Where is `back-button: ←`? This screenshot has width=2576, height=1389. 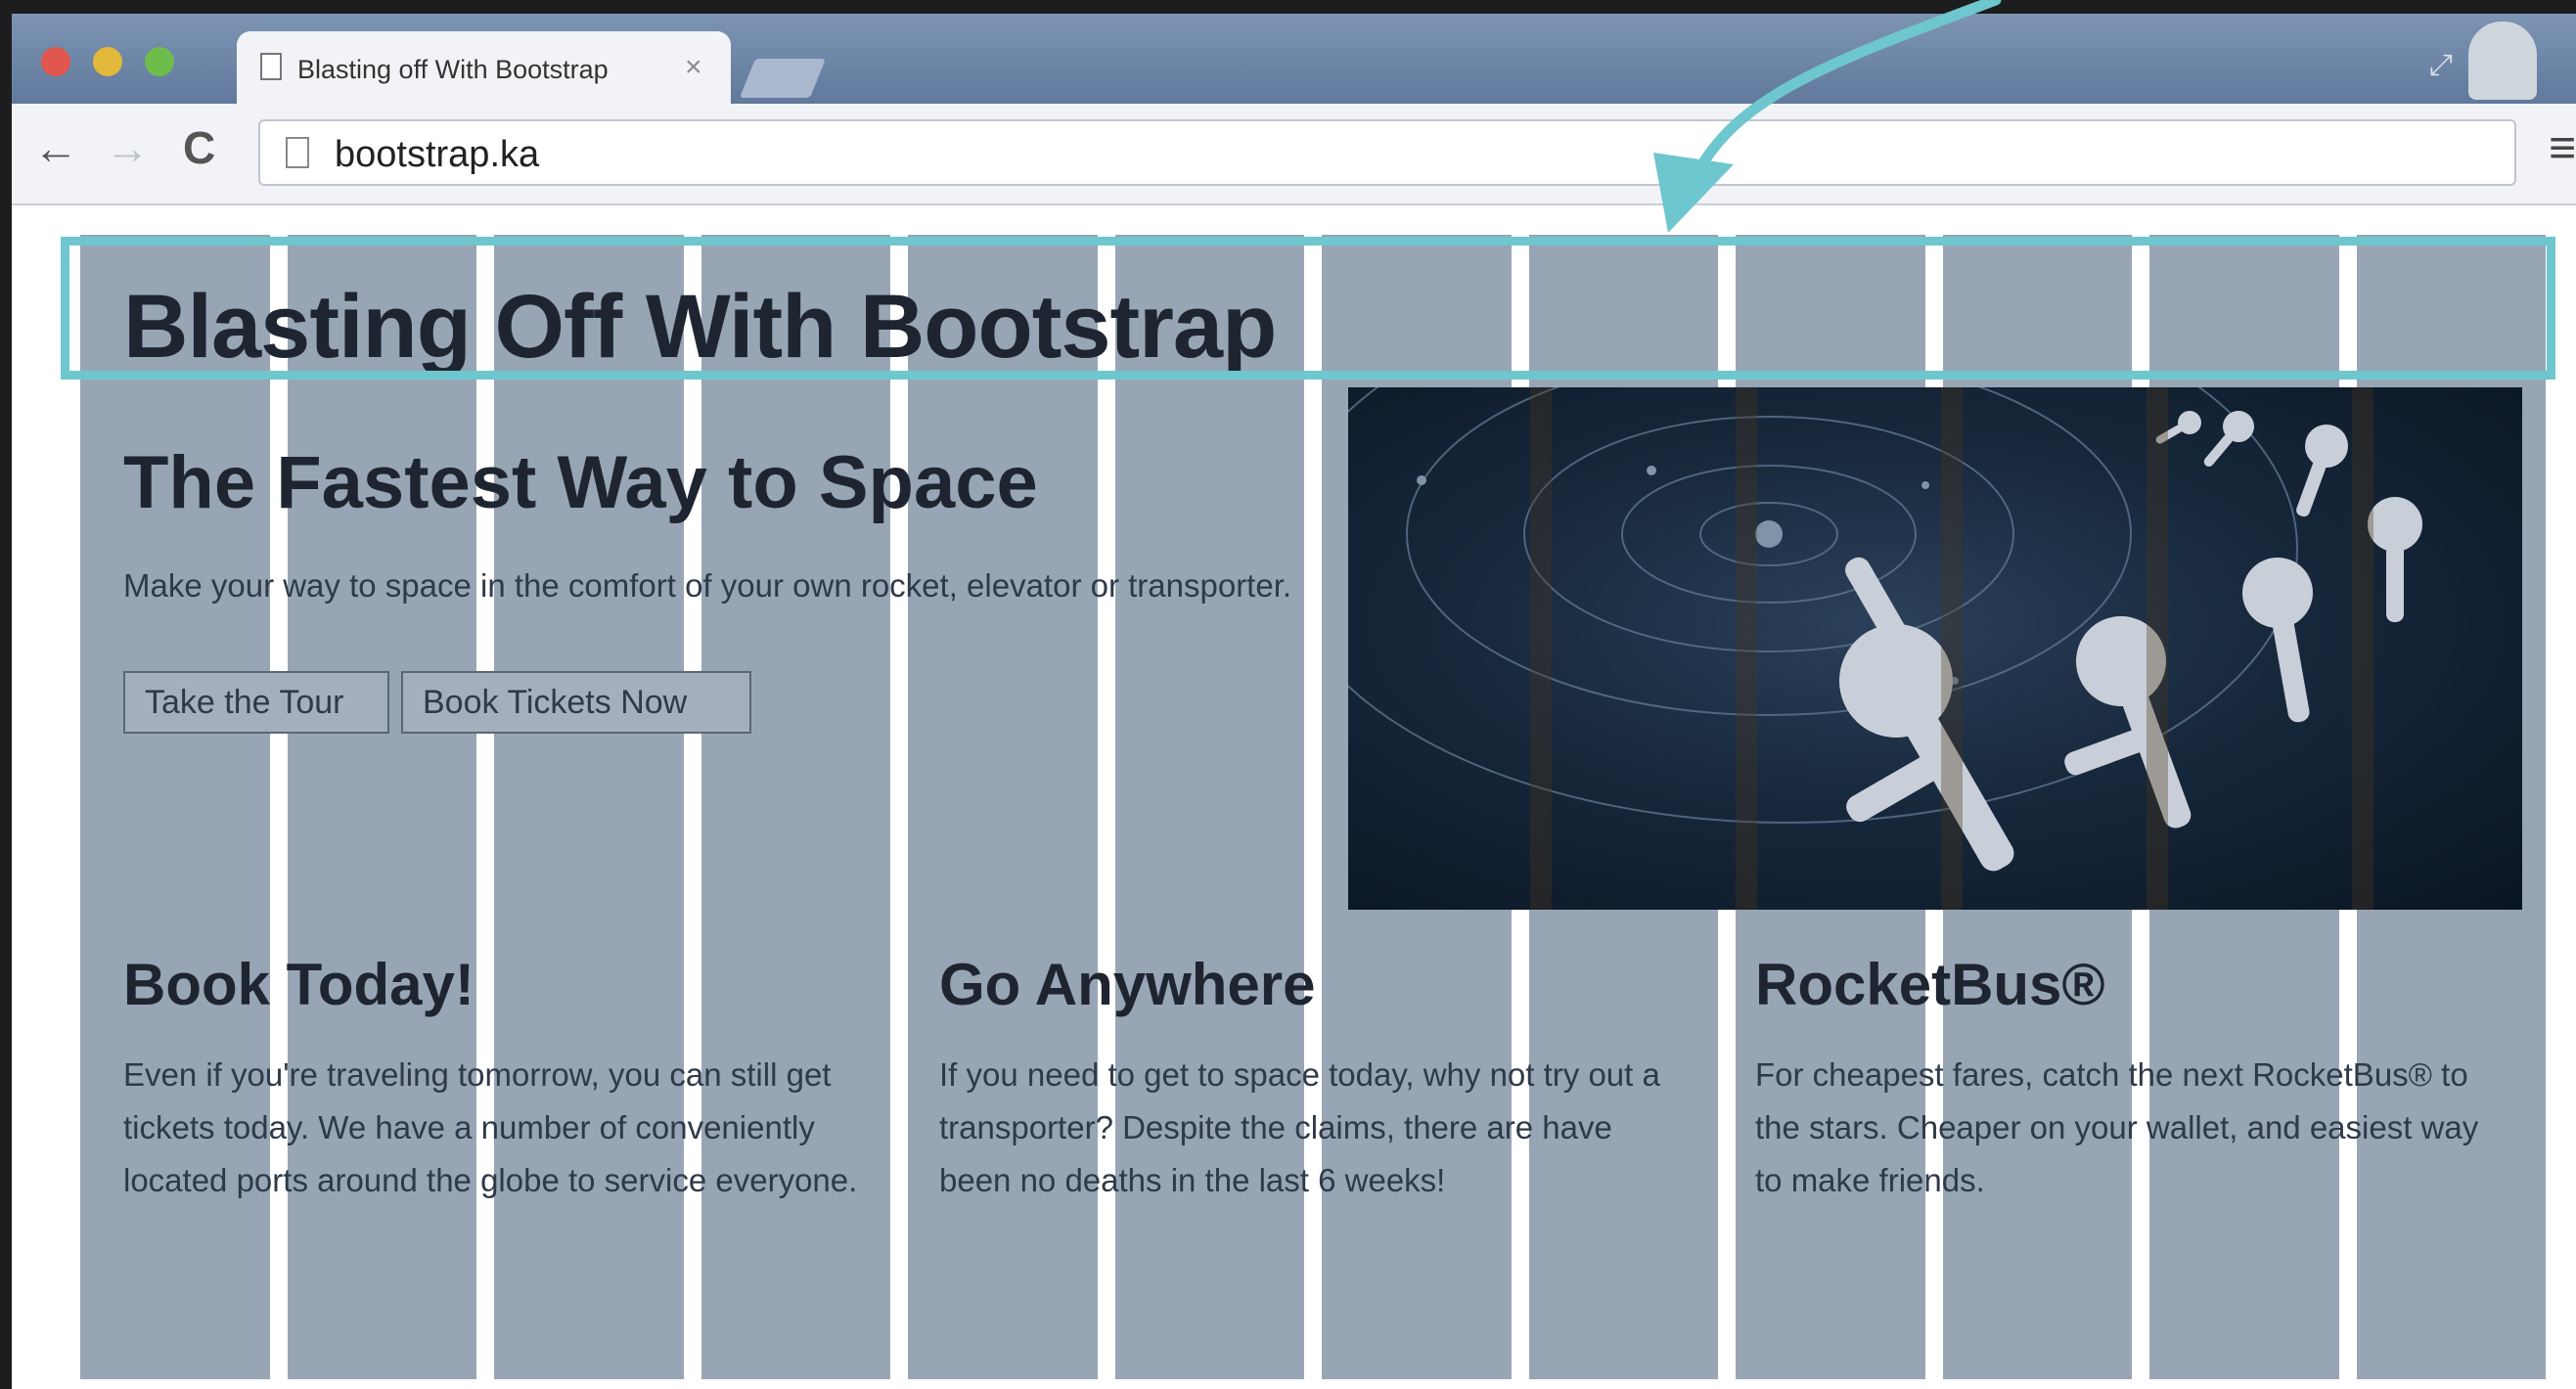 back-button: ← is located at coordinates (55, 147).